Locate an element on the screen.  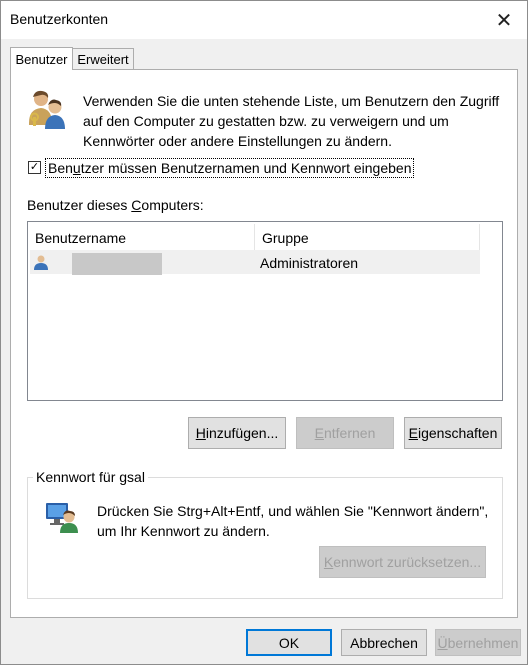
column-divider is located at coordinates (479, 237).